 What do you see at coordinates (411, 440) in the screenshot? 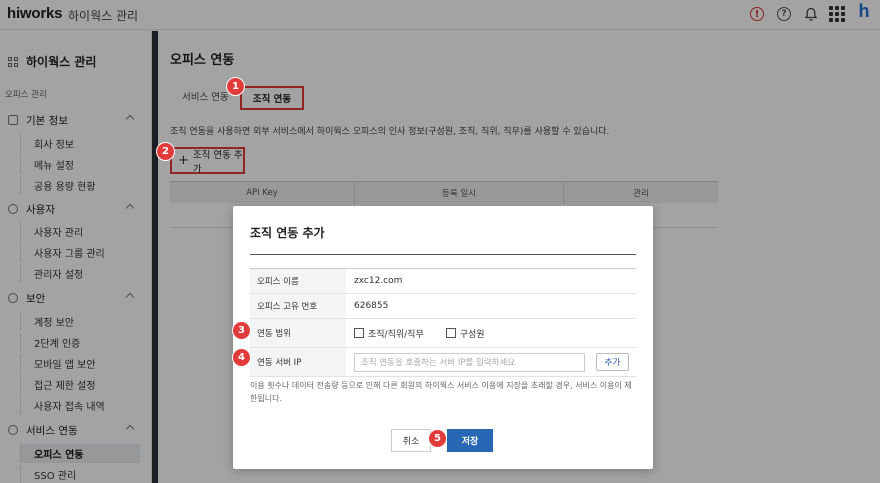
I see `cancel-button: 취소` at bounding box center [411, 440].